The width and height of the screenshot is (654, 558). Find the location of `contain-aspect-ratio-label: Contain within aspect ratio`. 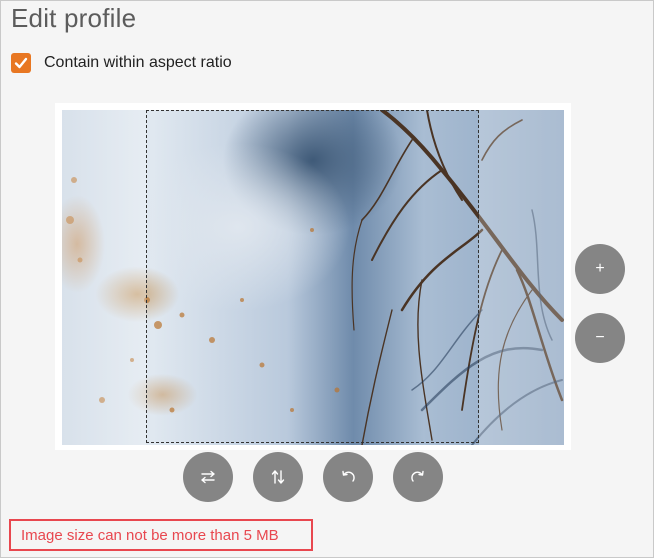

contain-aspect-ratio-label: Contain within aspect ratio is located at coordinates (138, 62).